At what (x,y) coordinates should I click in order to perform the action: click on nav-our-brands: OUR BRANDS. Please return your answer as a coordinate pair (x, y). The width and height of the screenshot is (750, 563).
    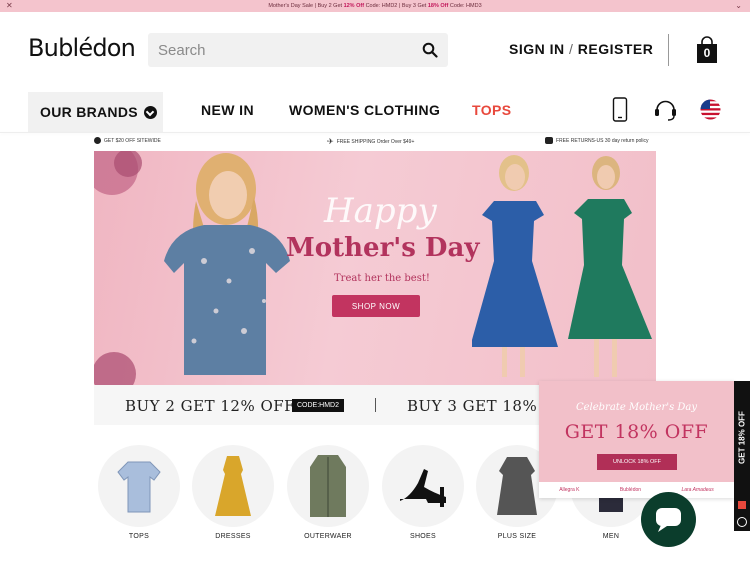
    Looking at the image, I should click on (95, 112).